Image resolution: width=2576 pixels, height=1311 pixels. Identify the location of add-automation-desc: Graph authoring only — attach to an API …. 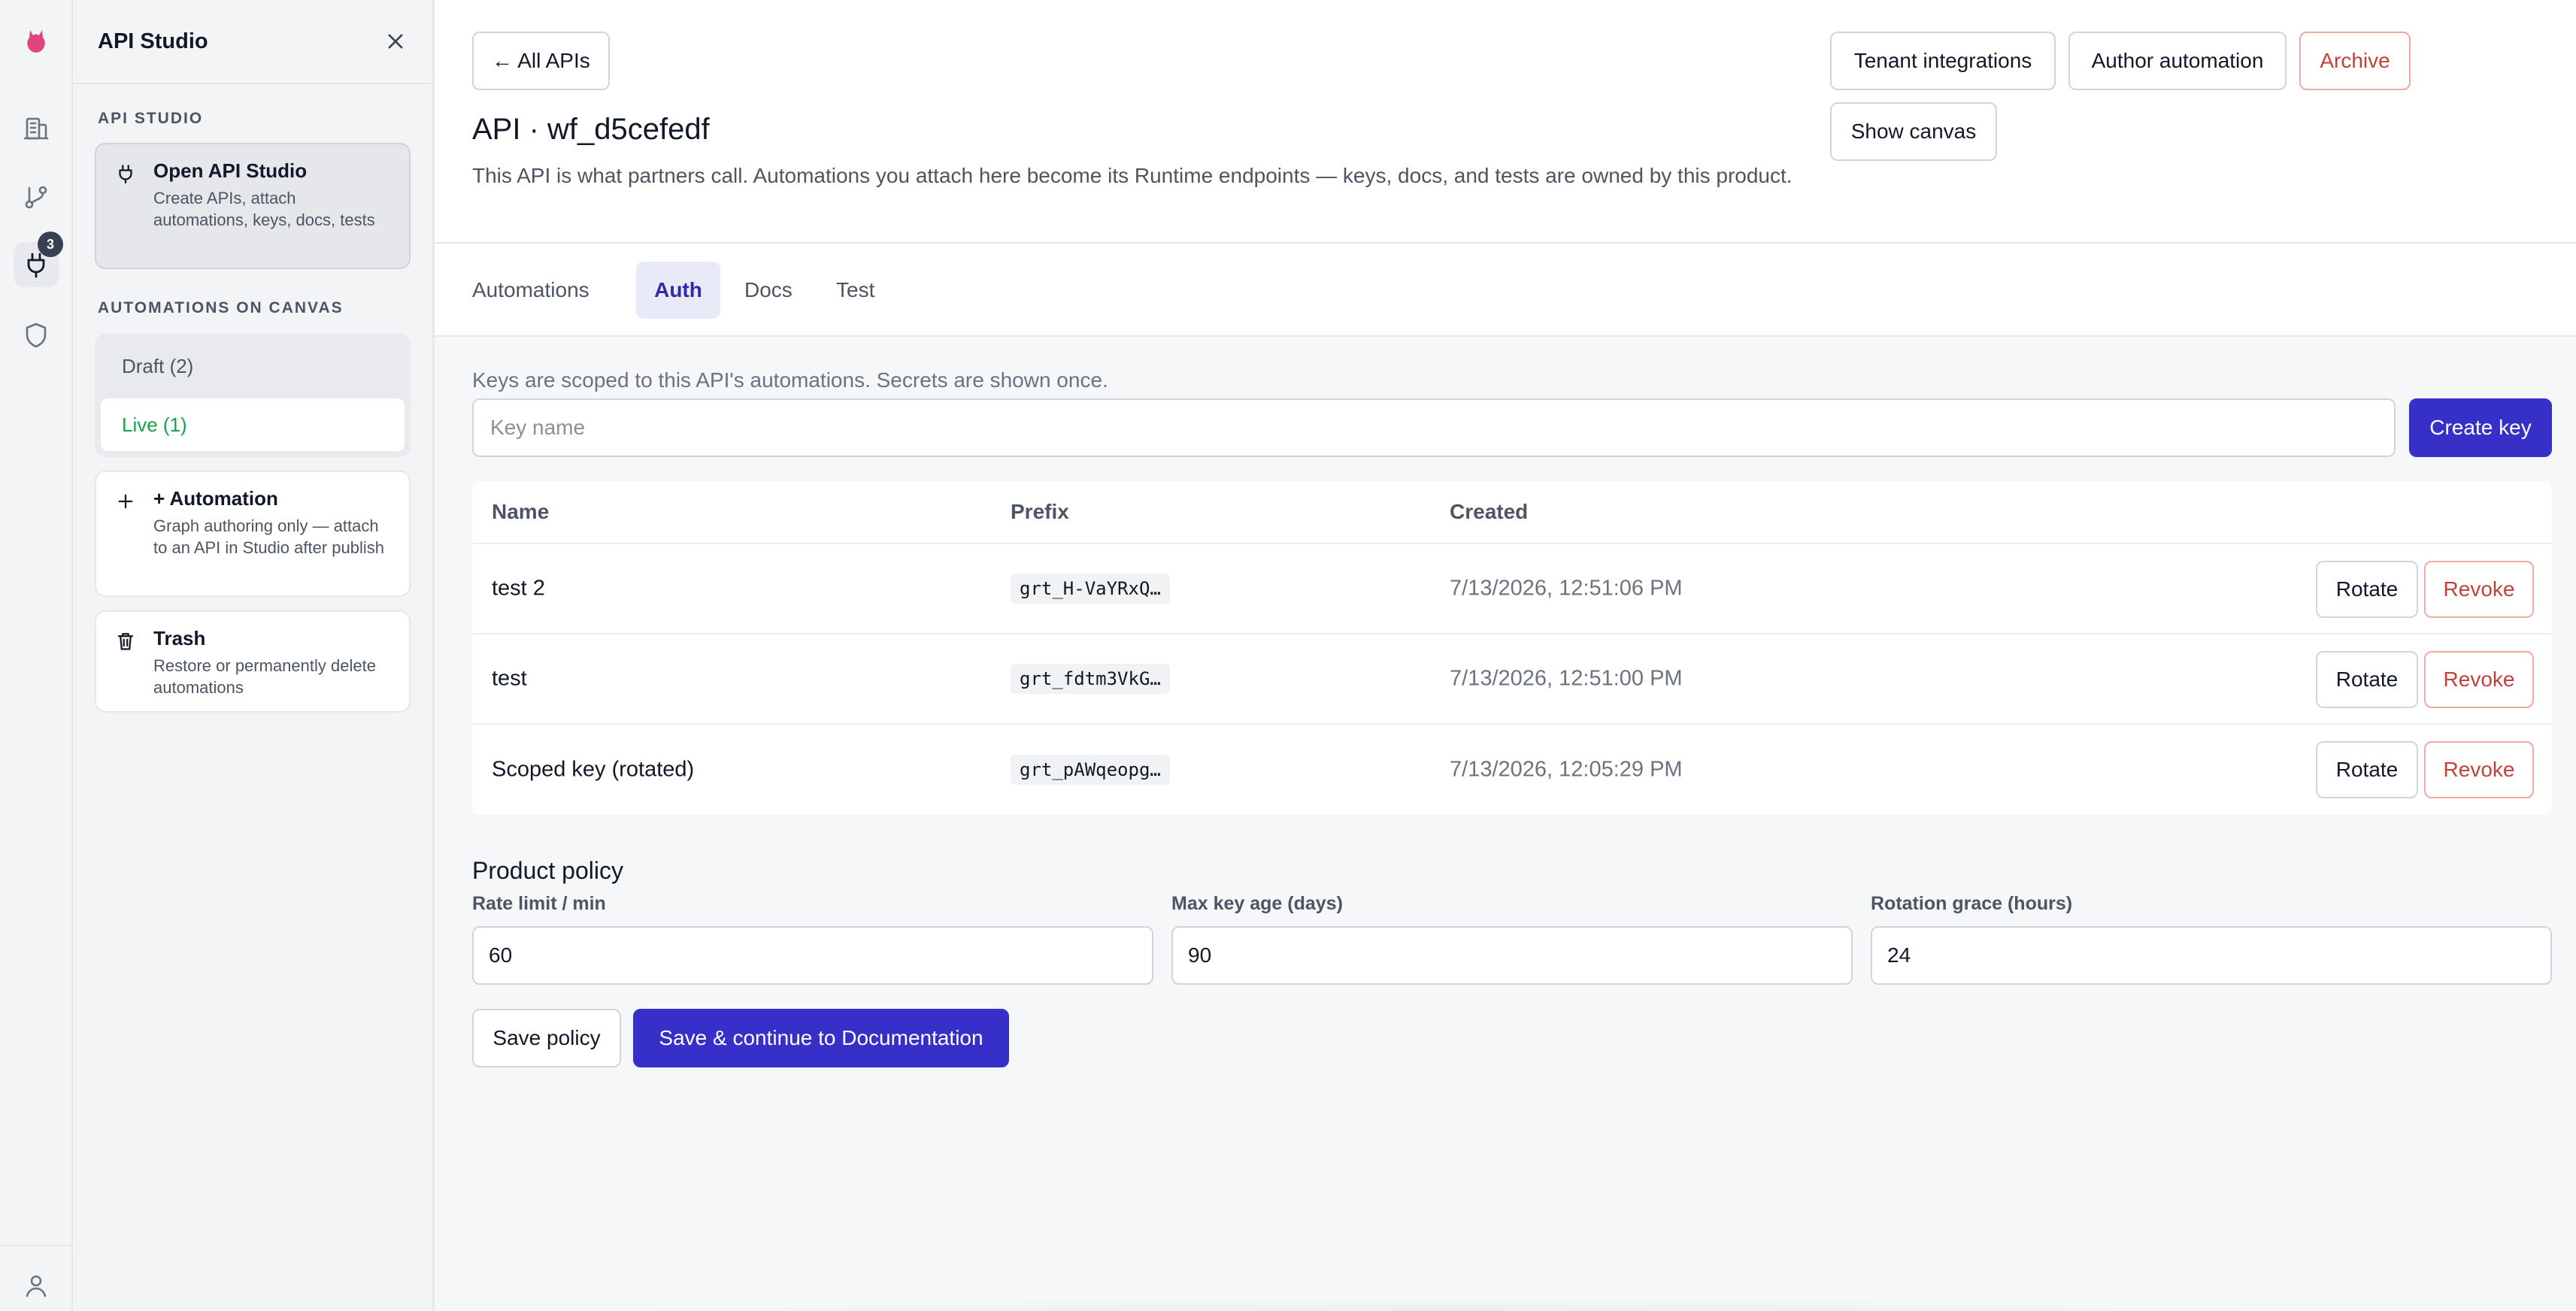
(268, 536).